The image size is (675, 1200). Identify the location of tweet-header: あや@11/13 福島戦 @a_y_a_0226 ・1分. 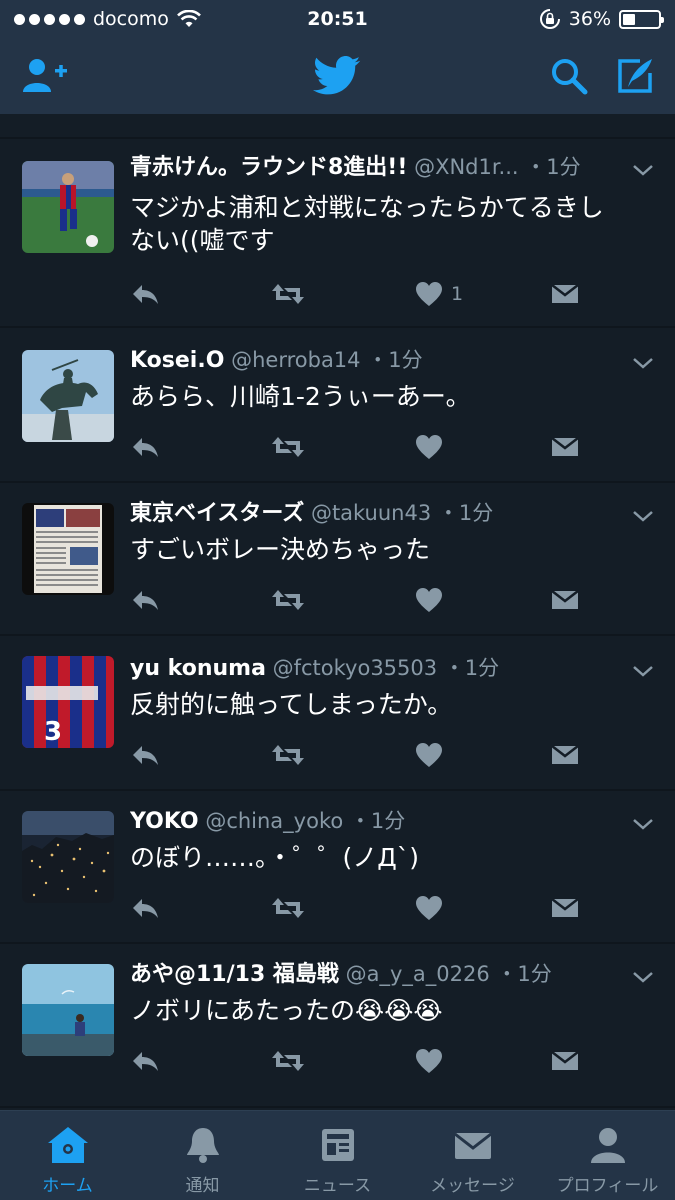
(372, 974).